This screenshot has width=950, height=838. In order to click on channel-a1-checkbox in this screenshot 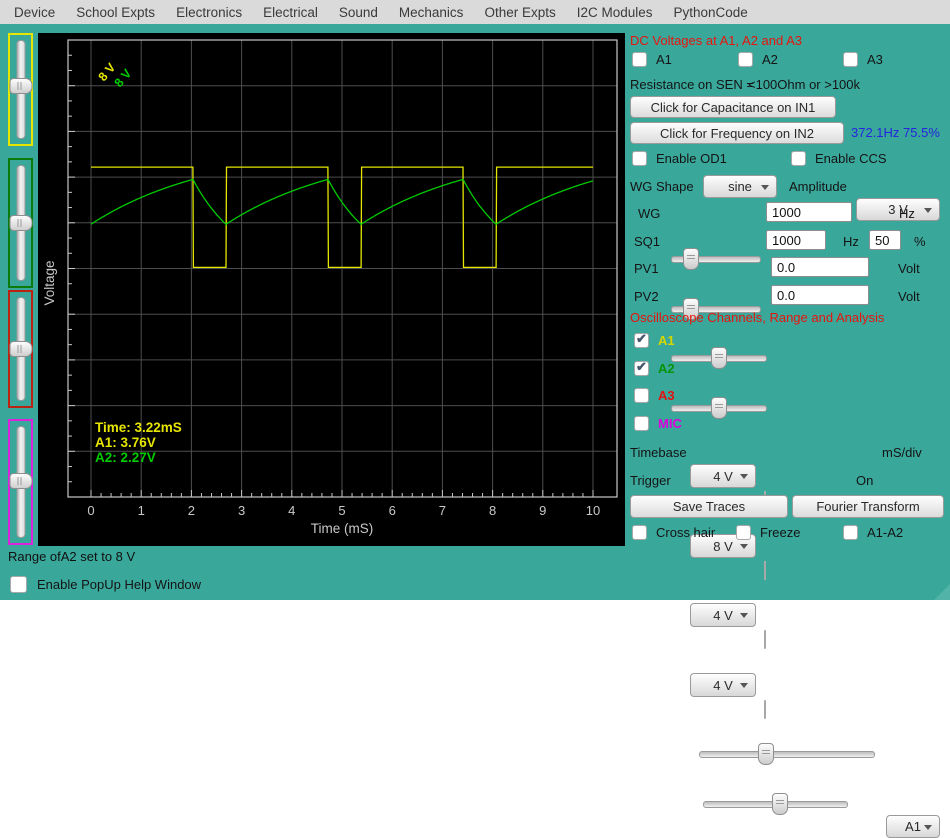, I will do `click(641, 339)`.